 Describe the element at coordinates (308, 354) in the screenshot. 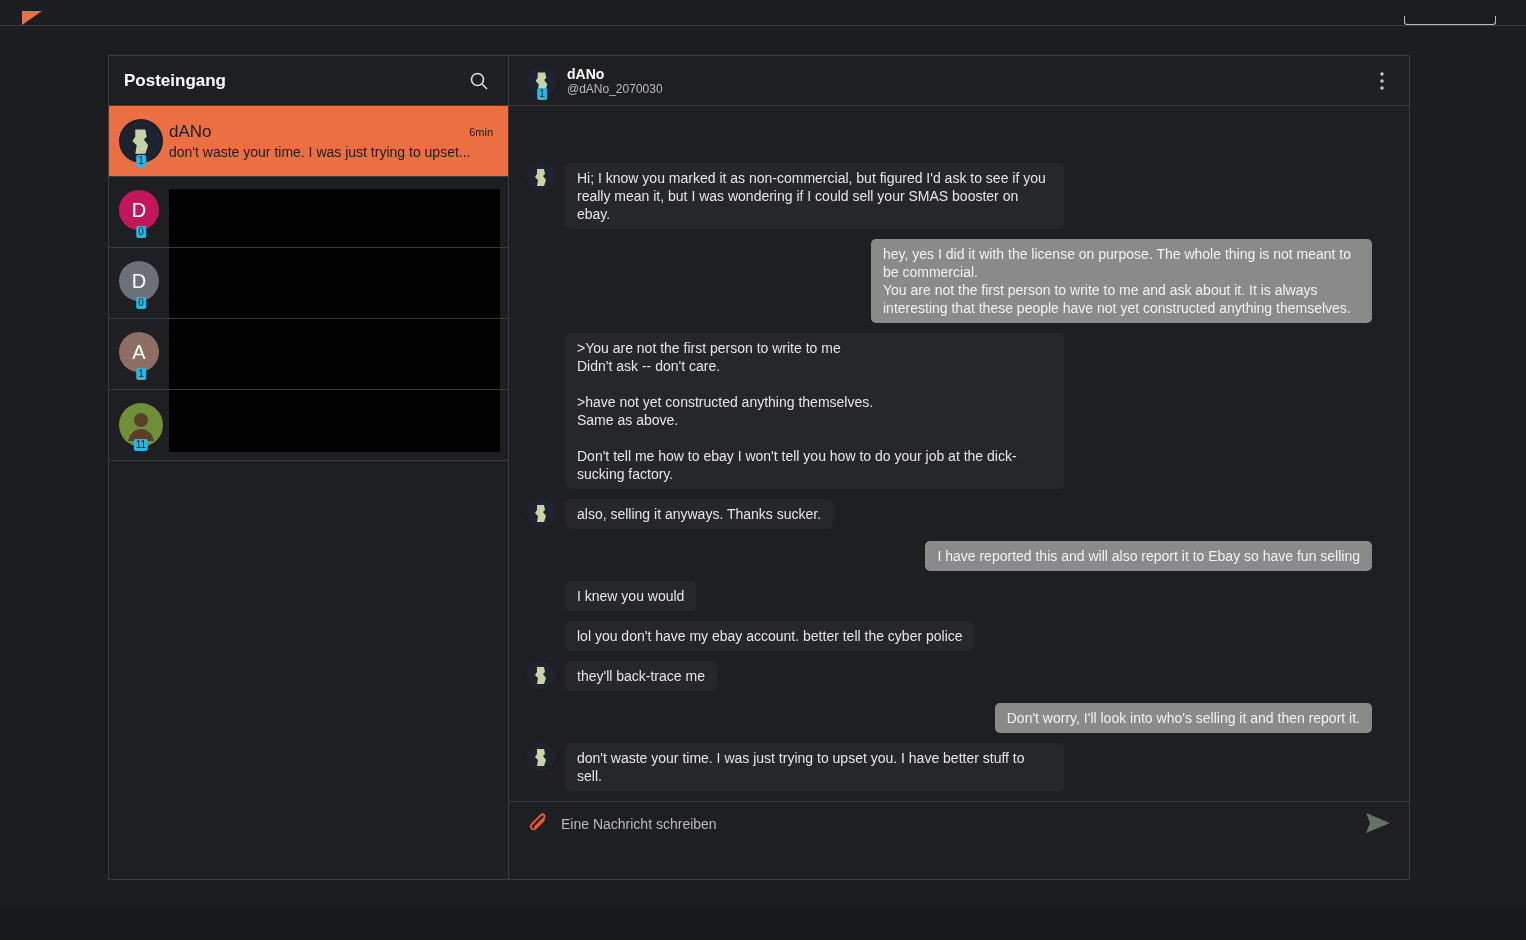

I see `conversation-item: A 1` at that location.